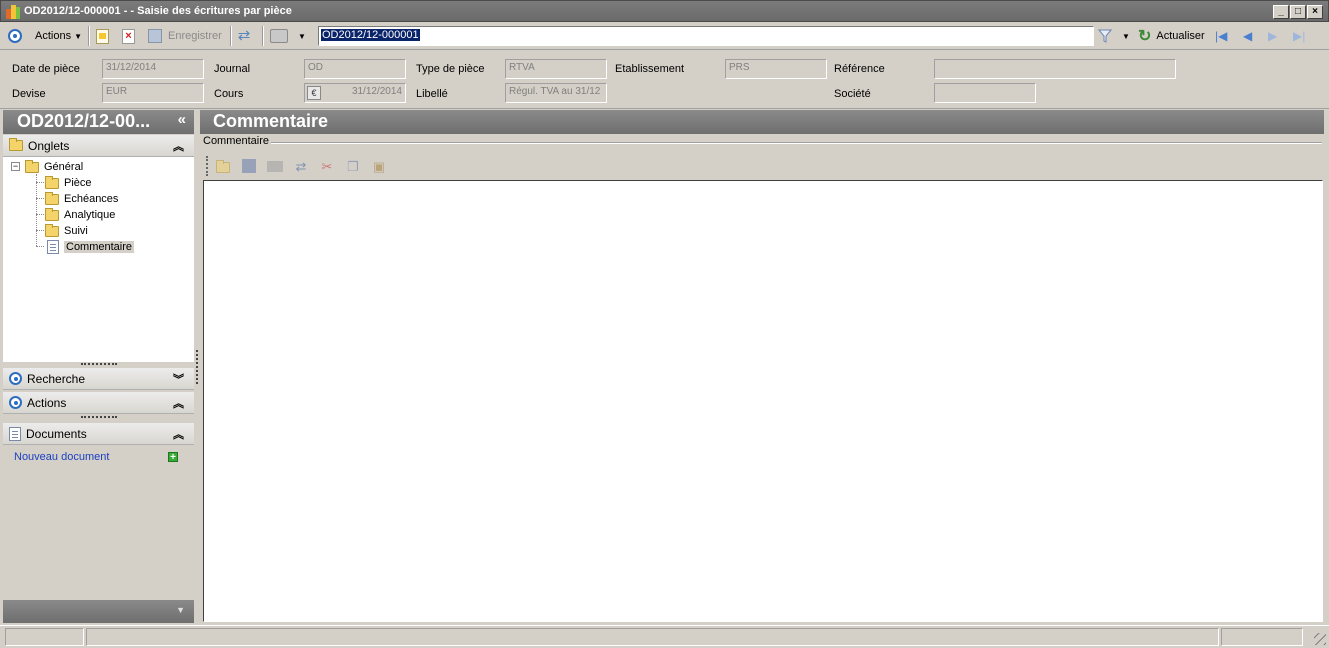 The width and height of the screenshot is (1329, 648). What do you see at coordinates (275, 166) in the screenshot?
I see `print-icon` at bounding box center [275, 166].